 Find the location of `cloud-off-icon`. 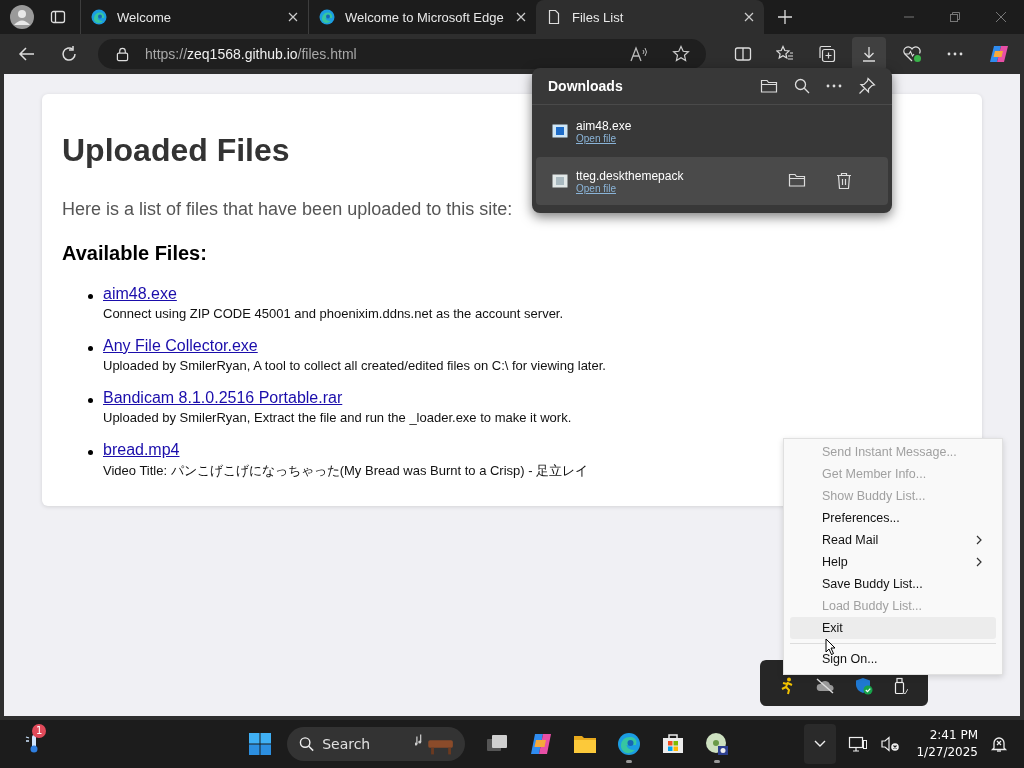

cloud-off-icon is located at coordinates (825, 686).